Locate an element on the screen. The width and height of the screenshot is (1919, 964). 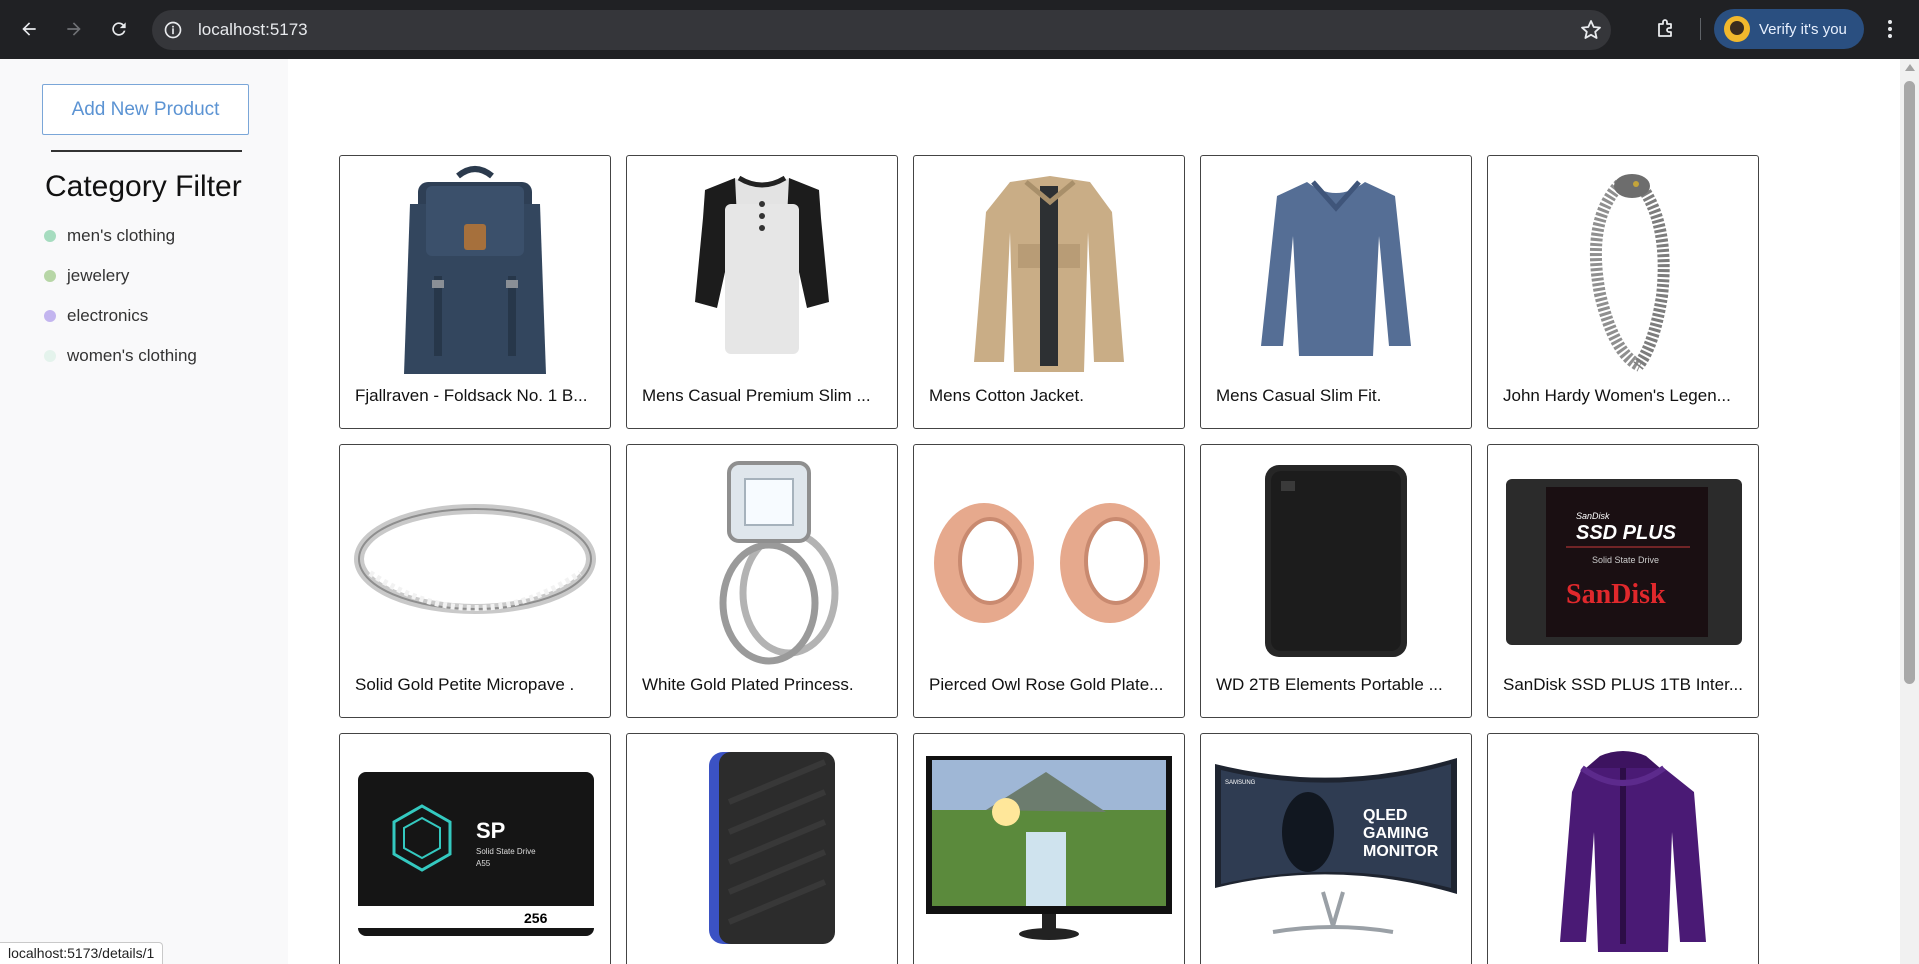
back-button is located at coordinates (29, 29).